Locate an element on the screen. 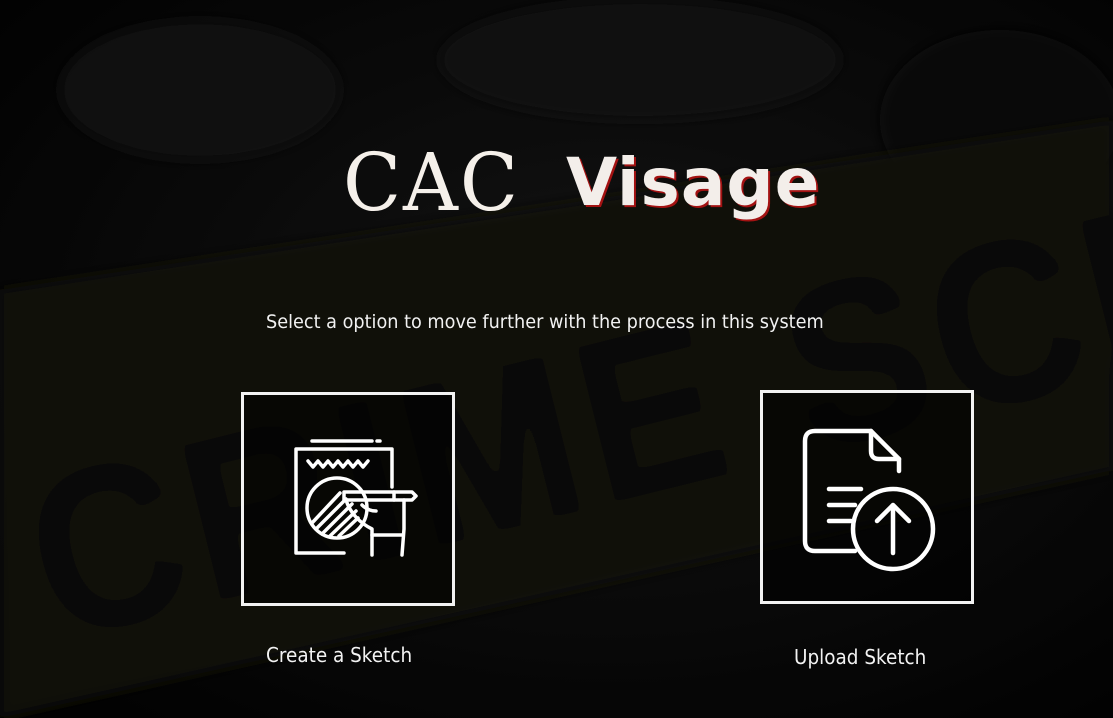 This screenshot has width=1113, height=718. upload-sketch-label: Upload Sketch is located at coordinates (860, 657).